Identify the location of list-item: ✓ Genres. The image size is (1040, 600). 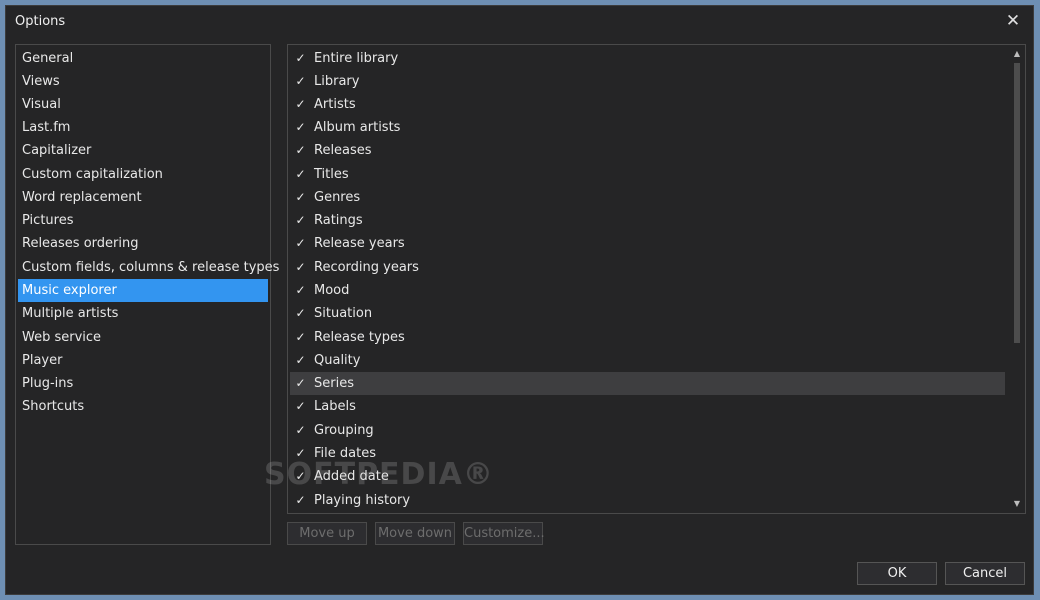
(647, 197).